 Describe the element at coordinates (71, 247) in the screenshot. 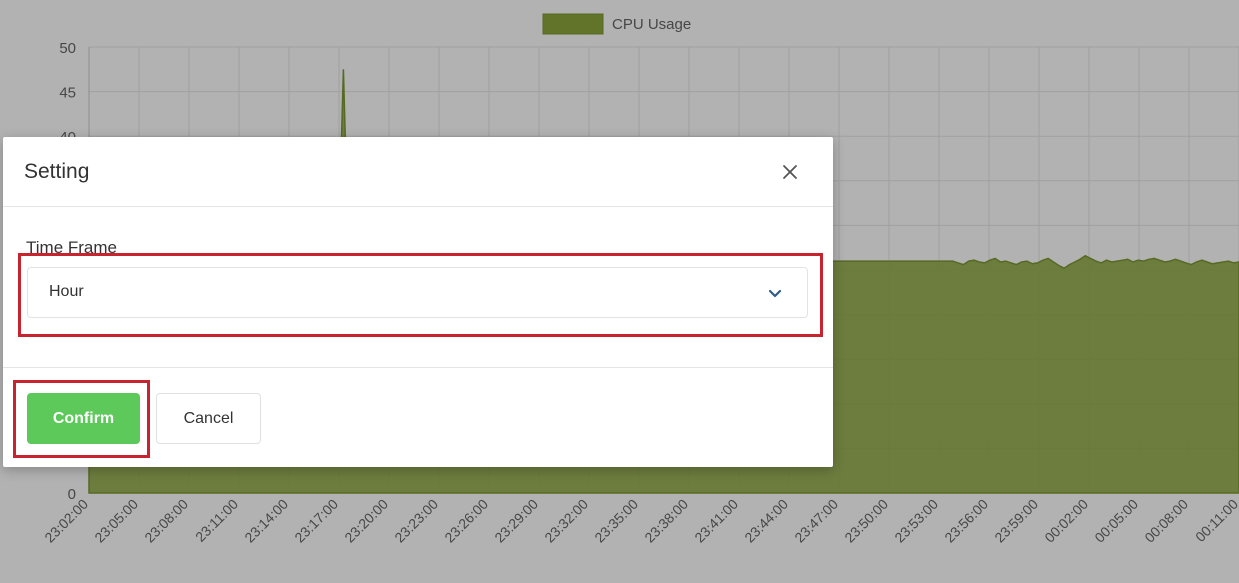

I see `time-frame-label: Time Frame` at that location.